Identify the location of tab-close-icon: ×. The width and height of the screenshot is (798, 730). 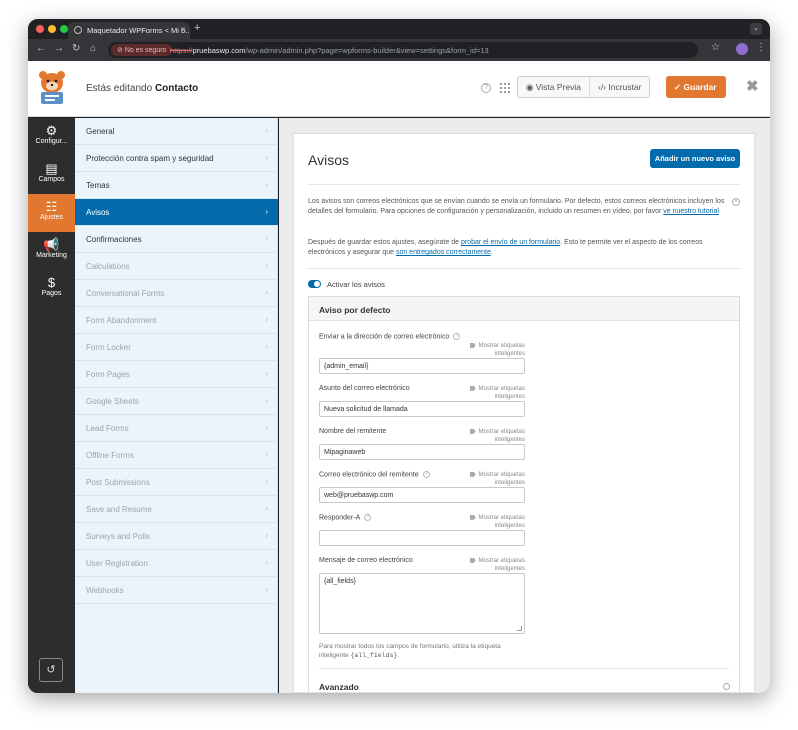
(183, 29).